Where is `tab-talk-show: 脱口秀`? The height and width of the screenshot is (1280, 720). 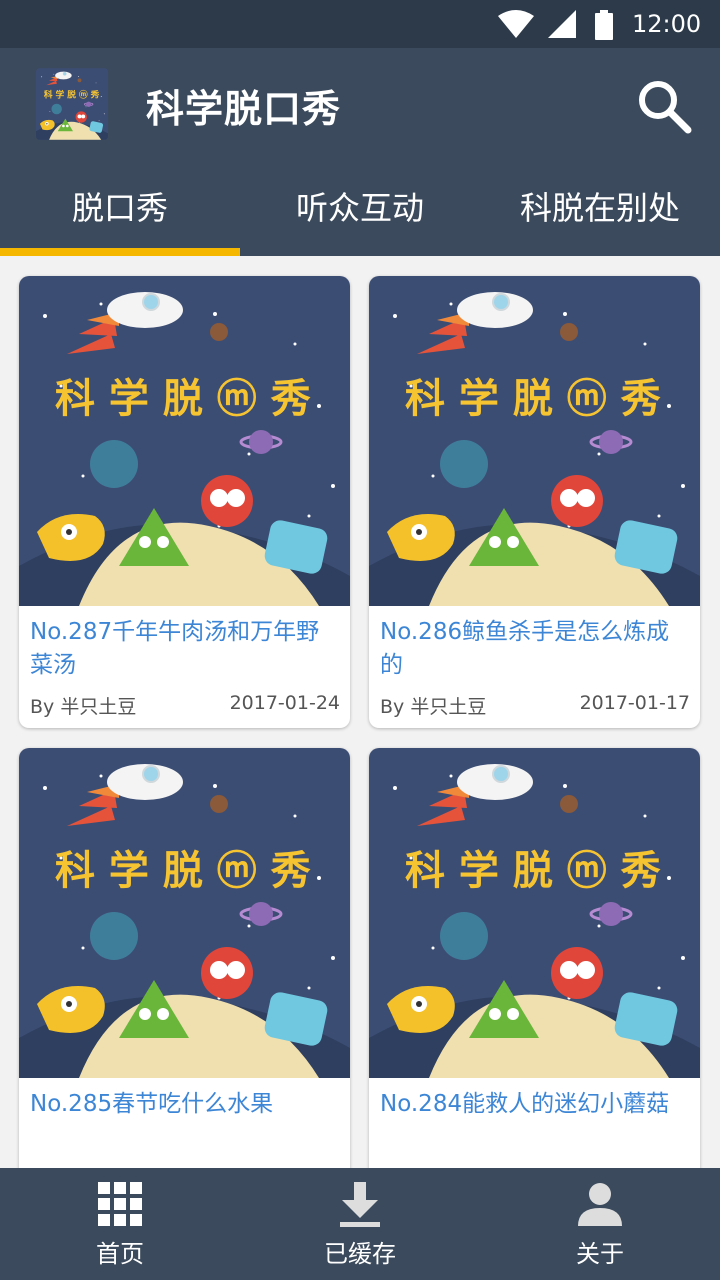
tab-talk-show: 脱口秀 is located at coordinates (120, 218).